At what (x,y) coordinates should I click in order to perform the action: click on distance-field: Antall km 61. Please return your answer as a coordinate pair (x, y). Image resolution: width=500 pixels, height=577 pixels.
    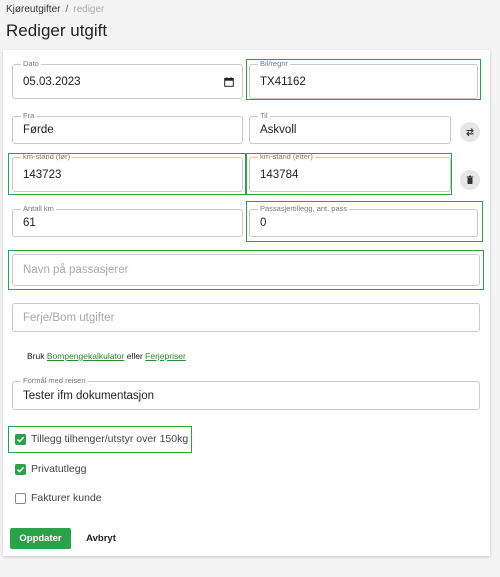
    Looking at the image, I should click on (127, 220).